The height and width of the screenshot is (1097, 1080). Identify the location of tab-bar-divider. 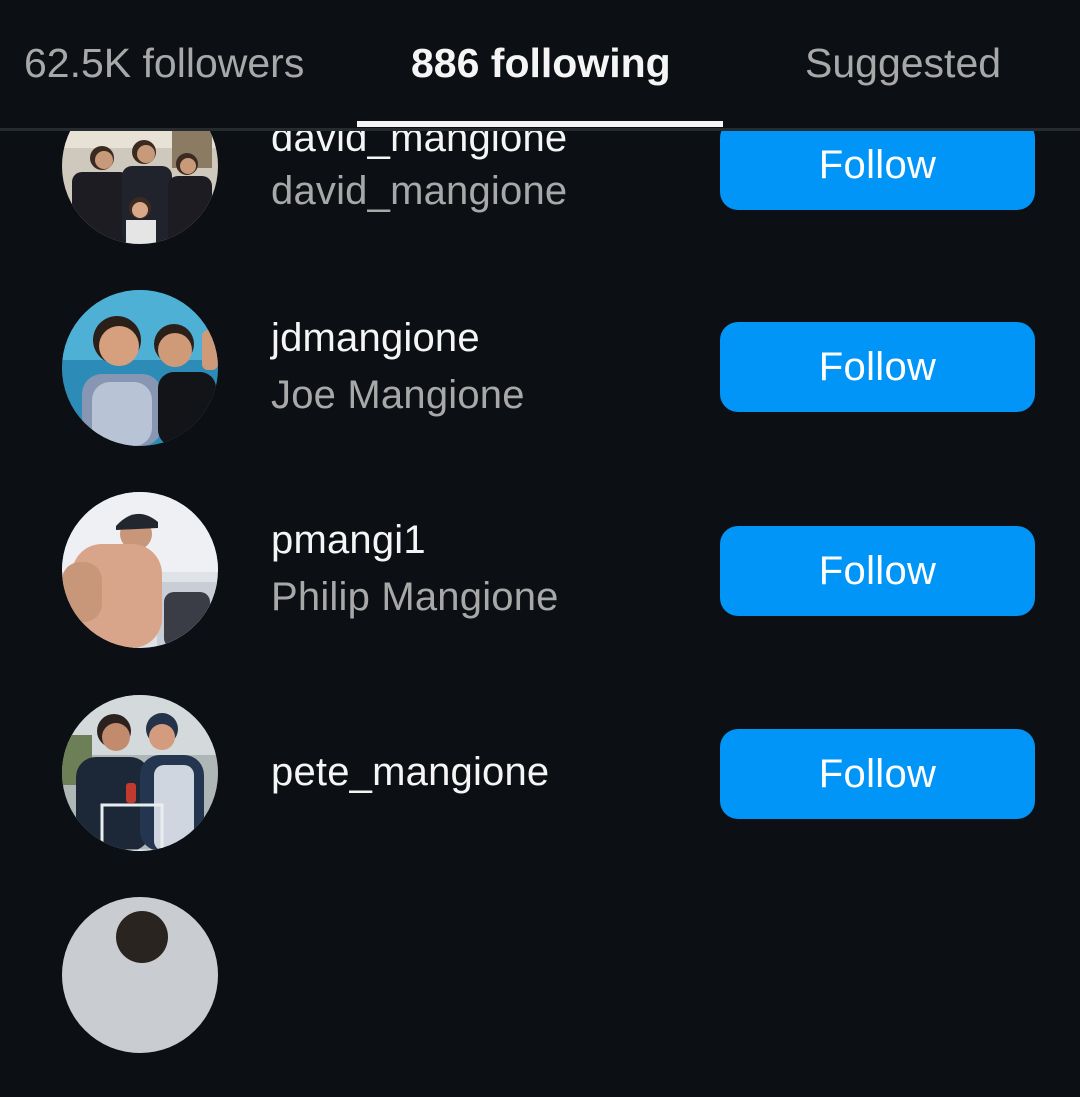
(540, 129).